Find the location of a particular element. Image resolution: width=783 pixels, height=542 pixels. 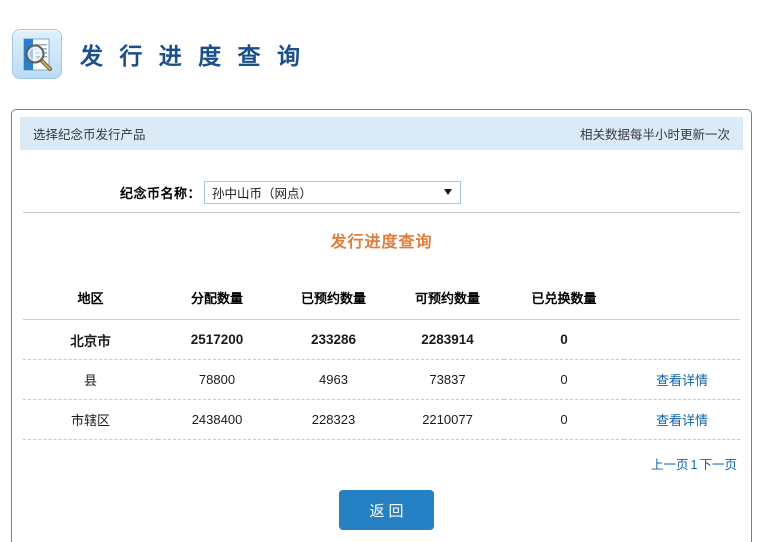

cell-booked: 4963 is located at coordinates (333, 379).